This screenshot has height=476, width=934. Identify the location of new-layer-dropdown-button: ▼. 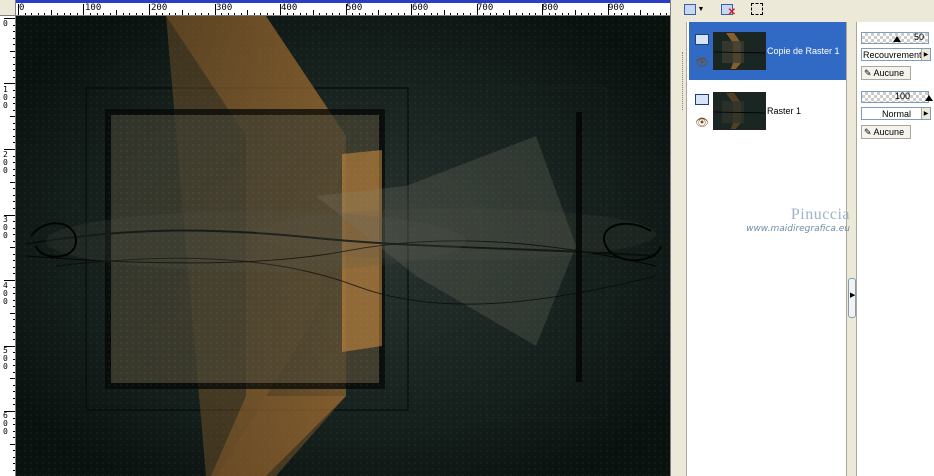
(694, 9).